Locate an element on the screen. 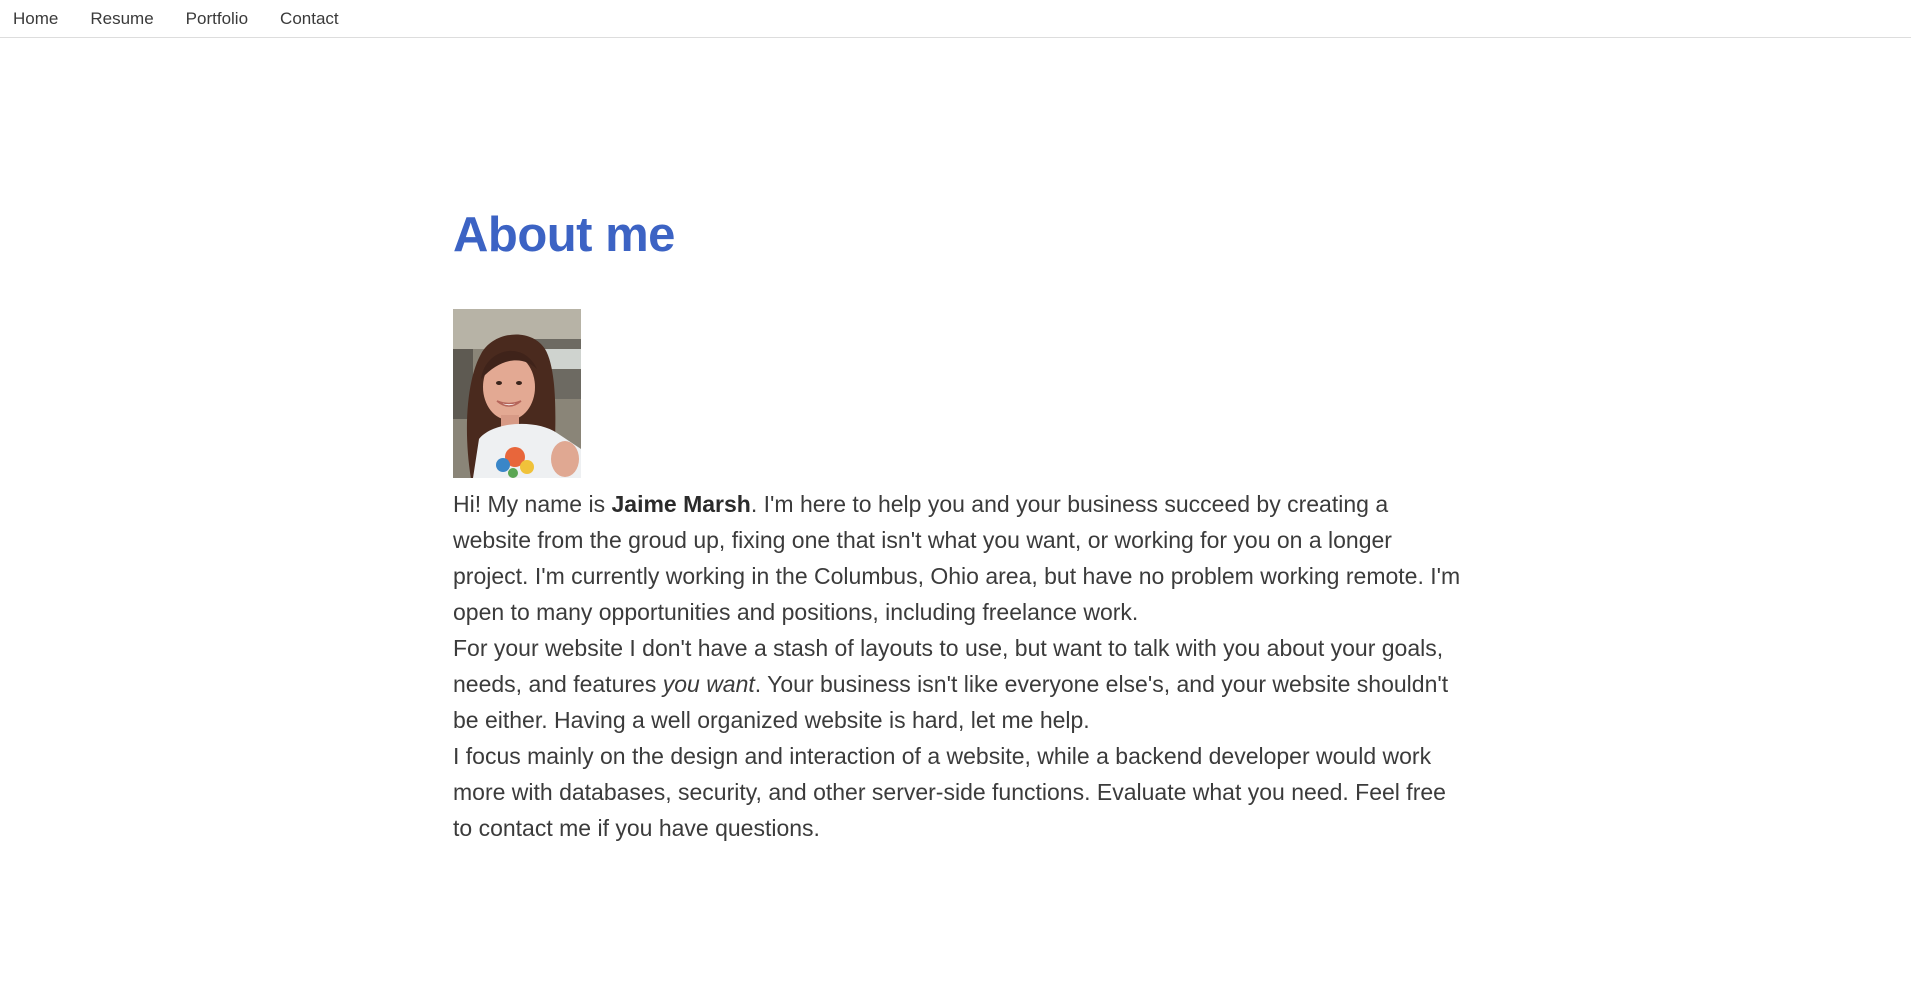 The image size is (1911, 990). page-title: About me is located at coordinates (564, 235).